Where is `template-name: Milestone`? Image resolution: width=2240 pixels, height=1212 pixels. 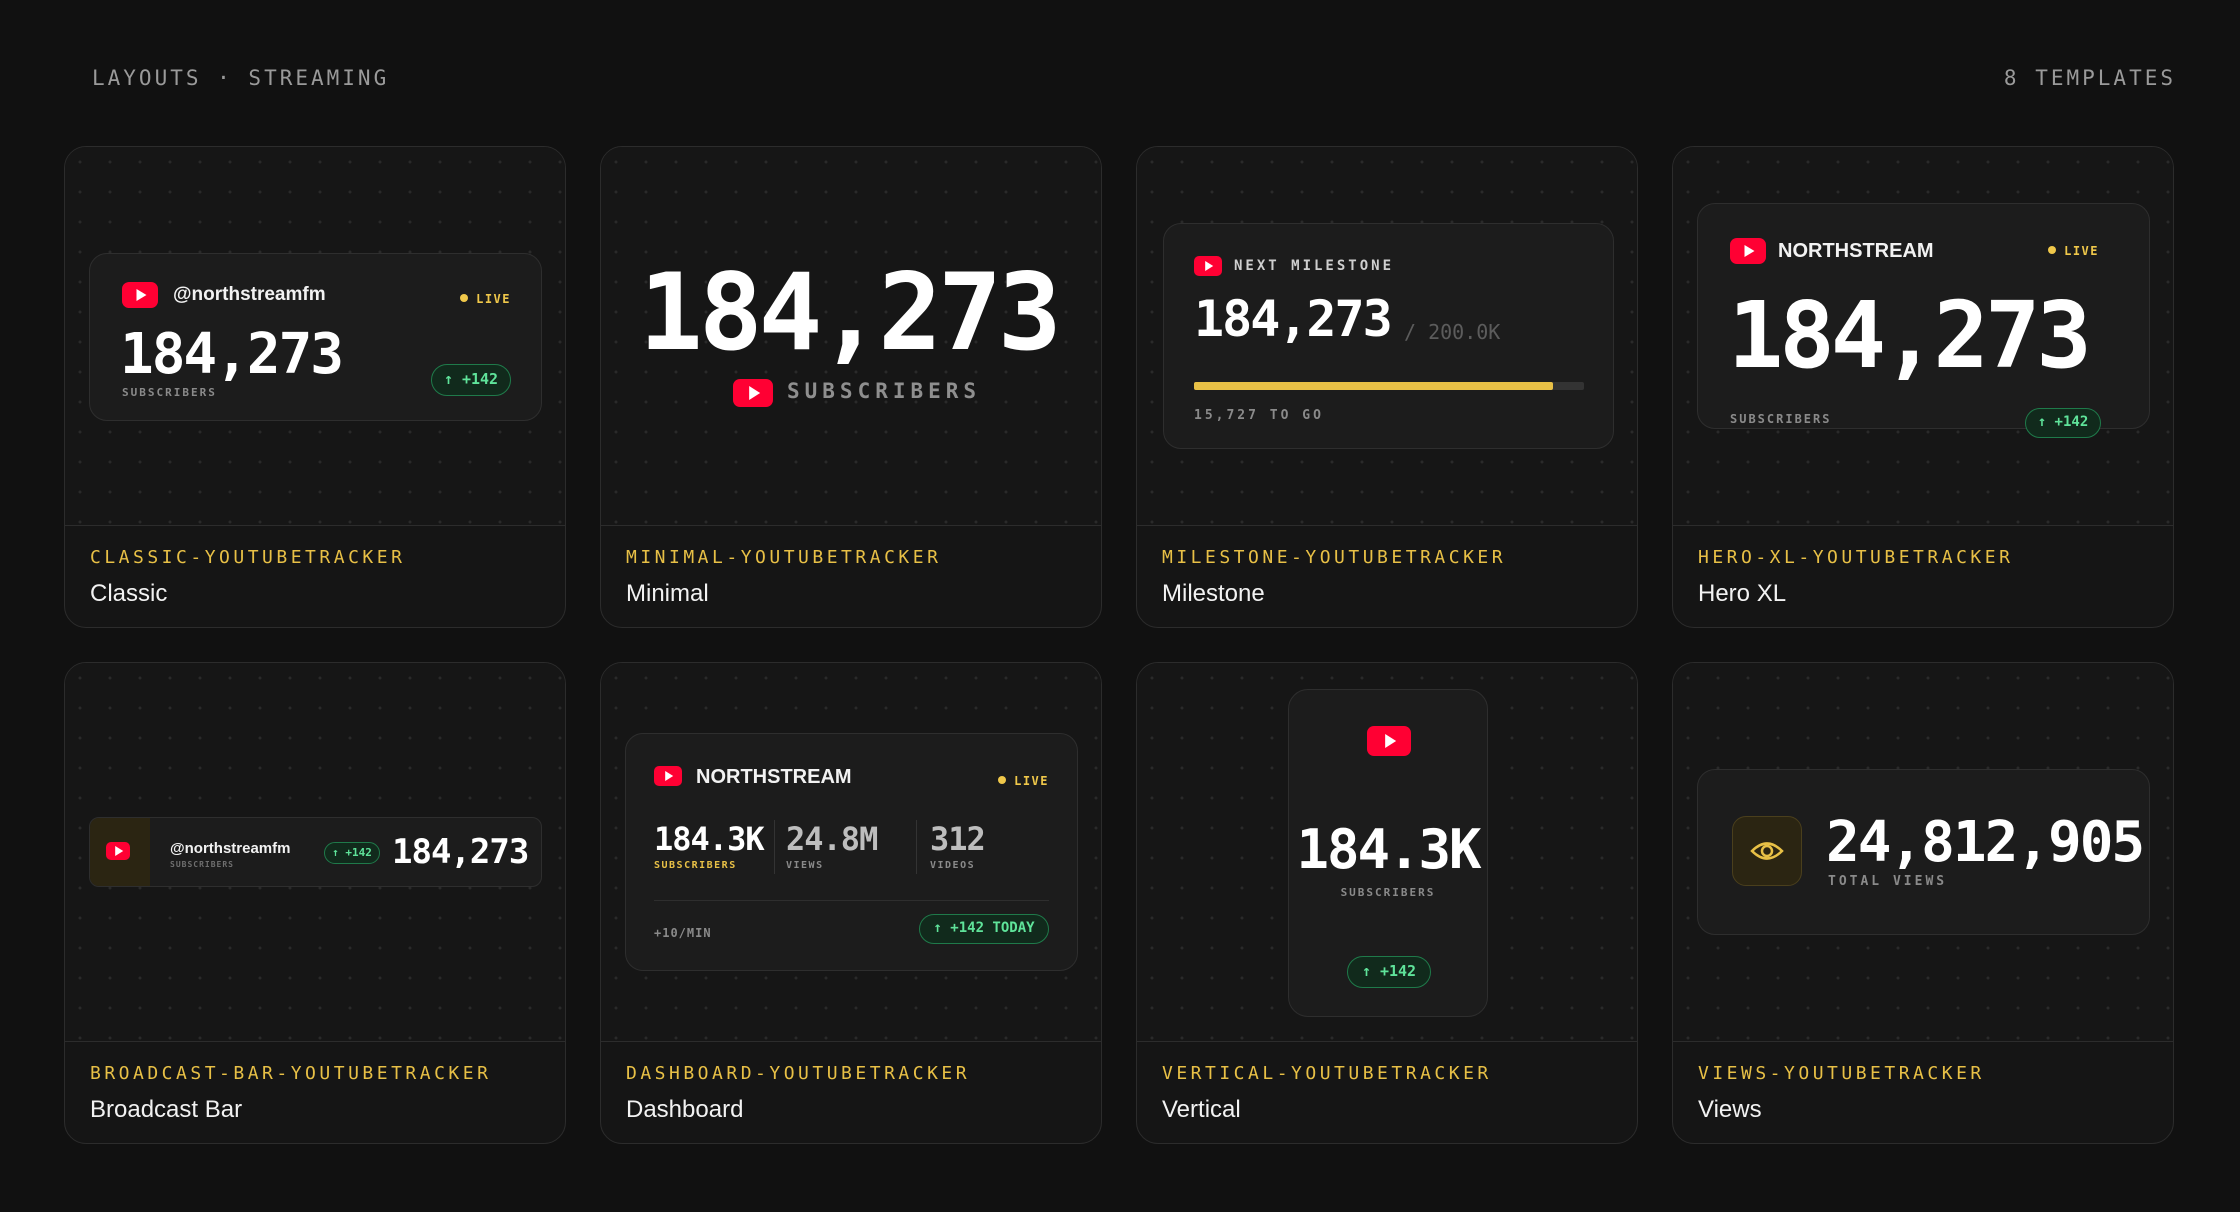 template-name: Milestone is located at coordinates (1213, 593).